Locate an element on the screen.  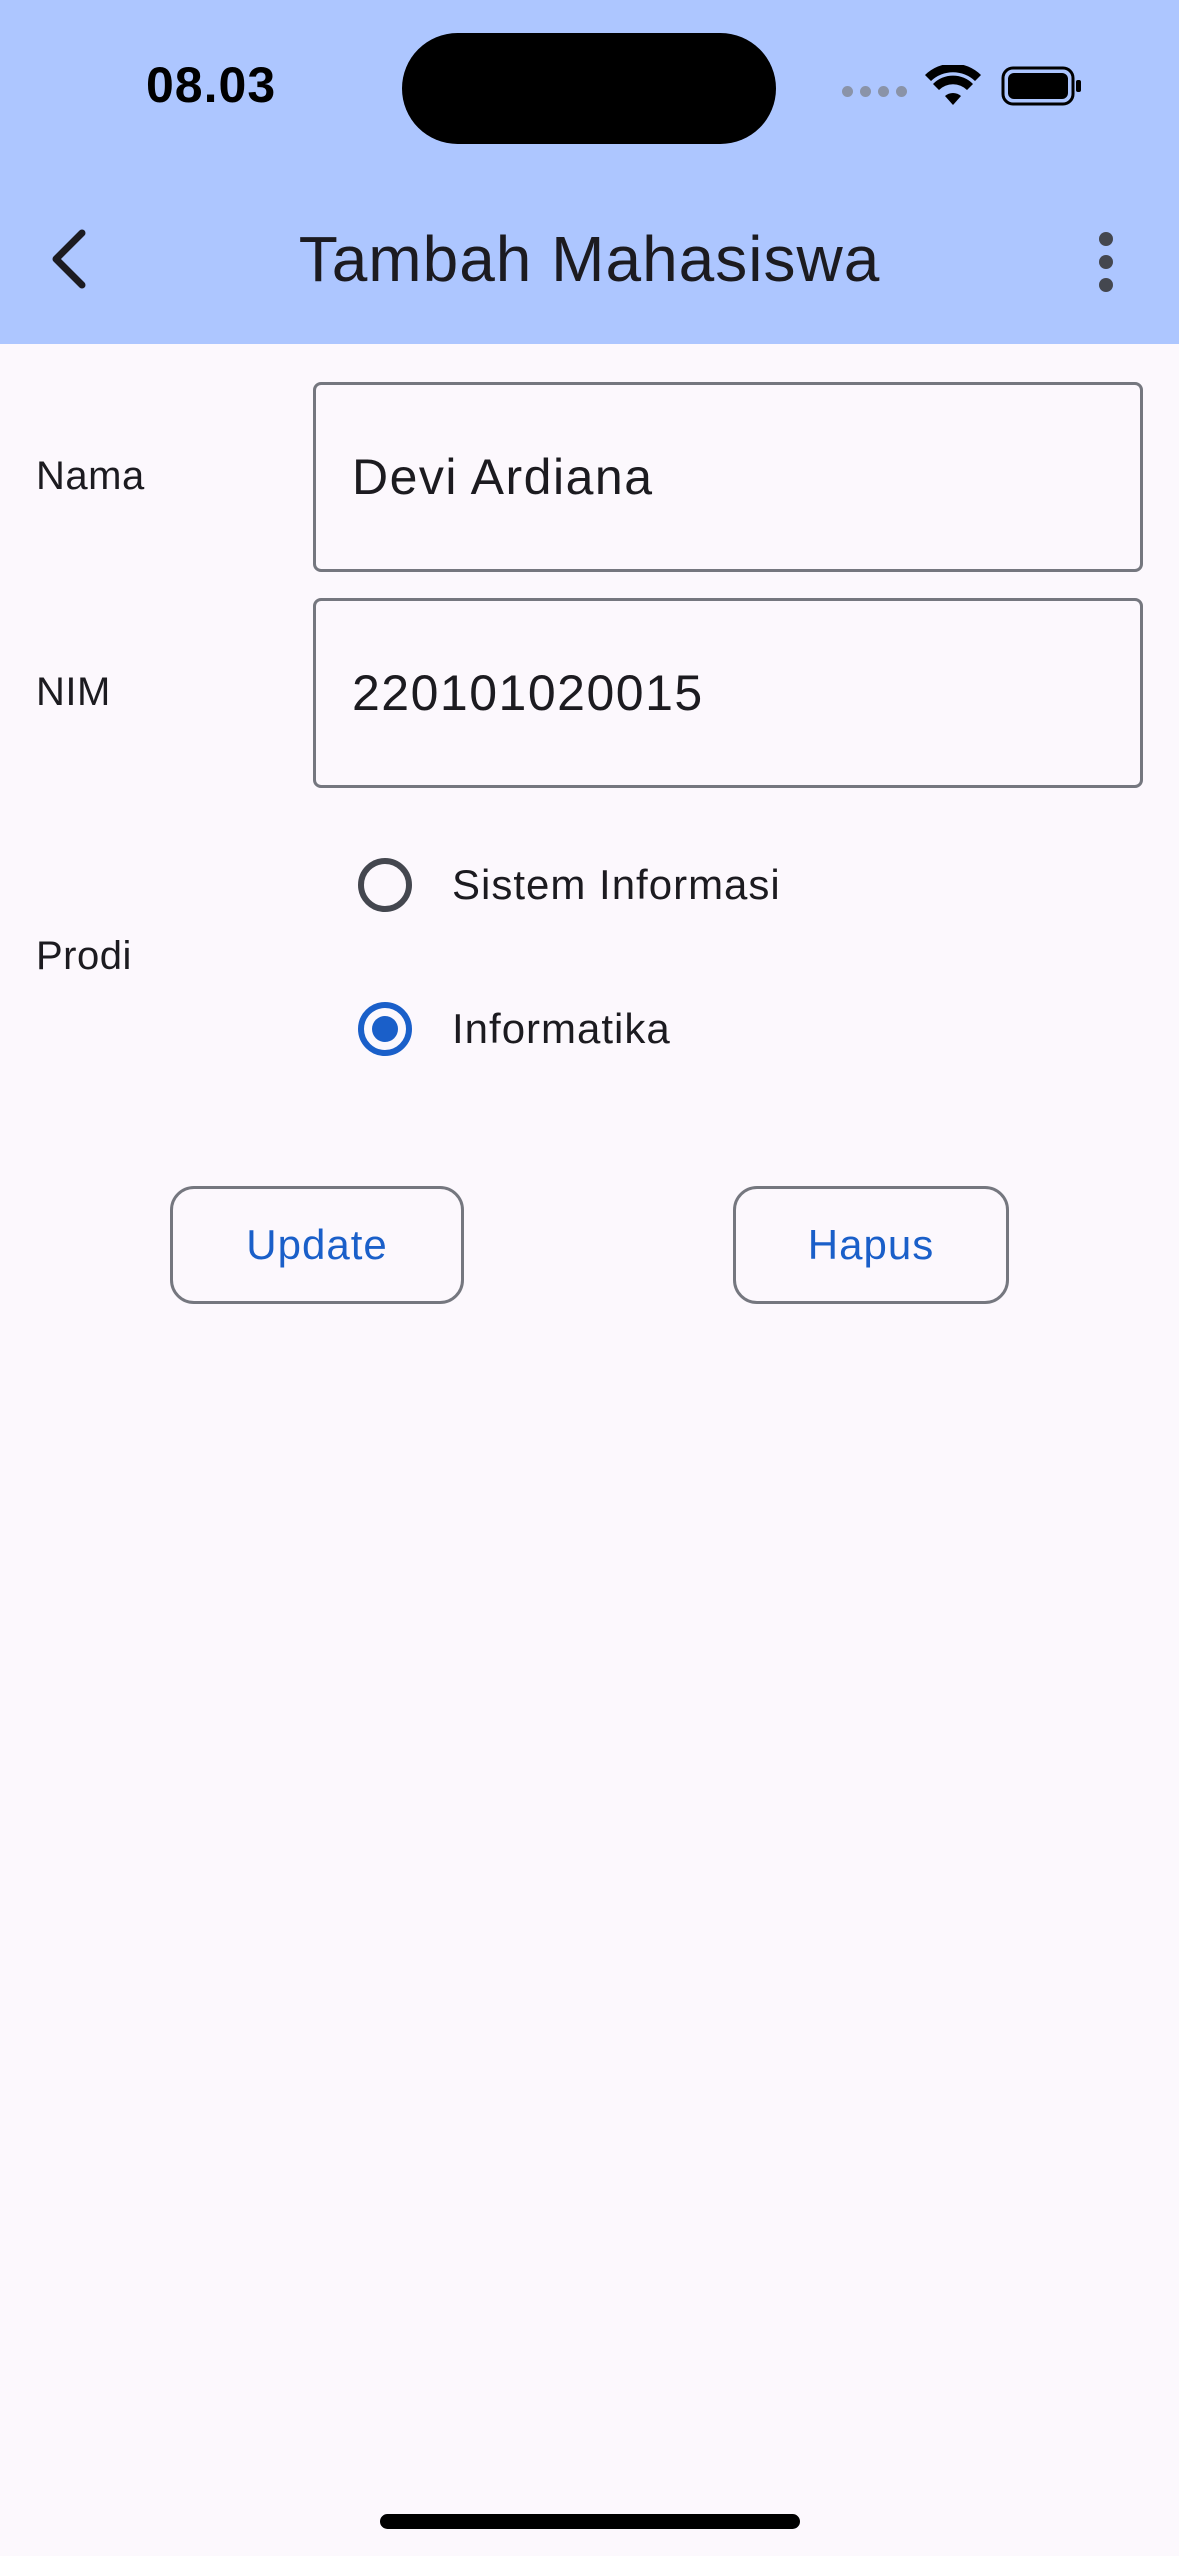
nama-label: Nama is located at coordinates (90, 476).